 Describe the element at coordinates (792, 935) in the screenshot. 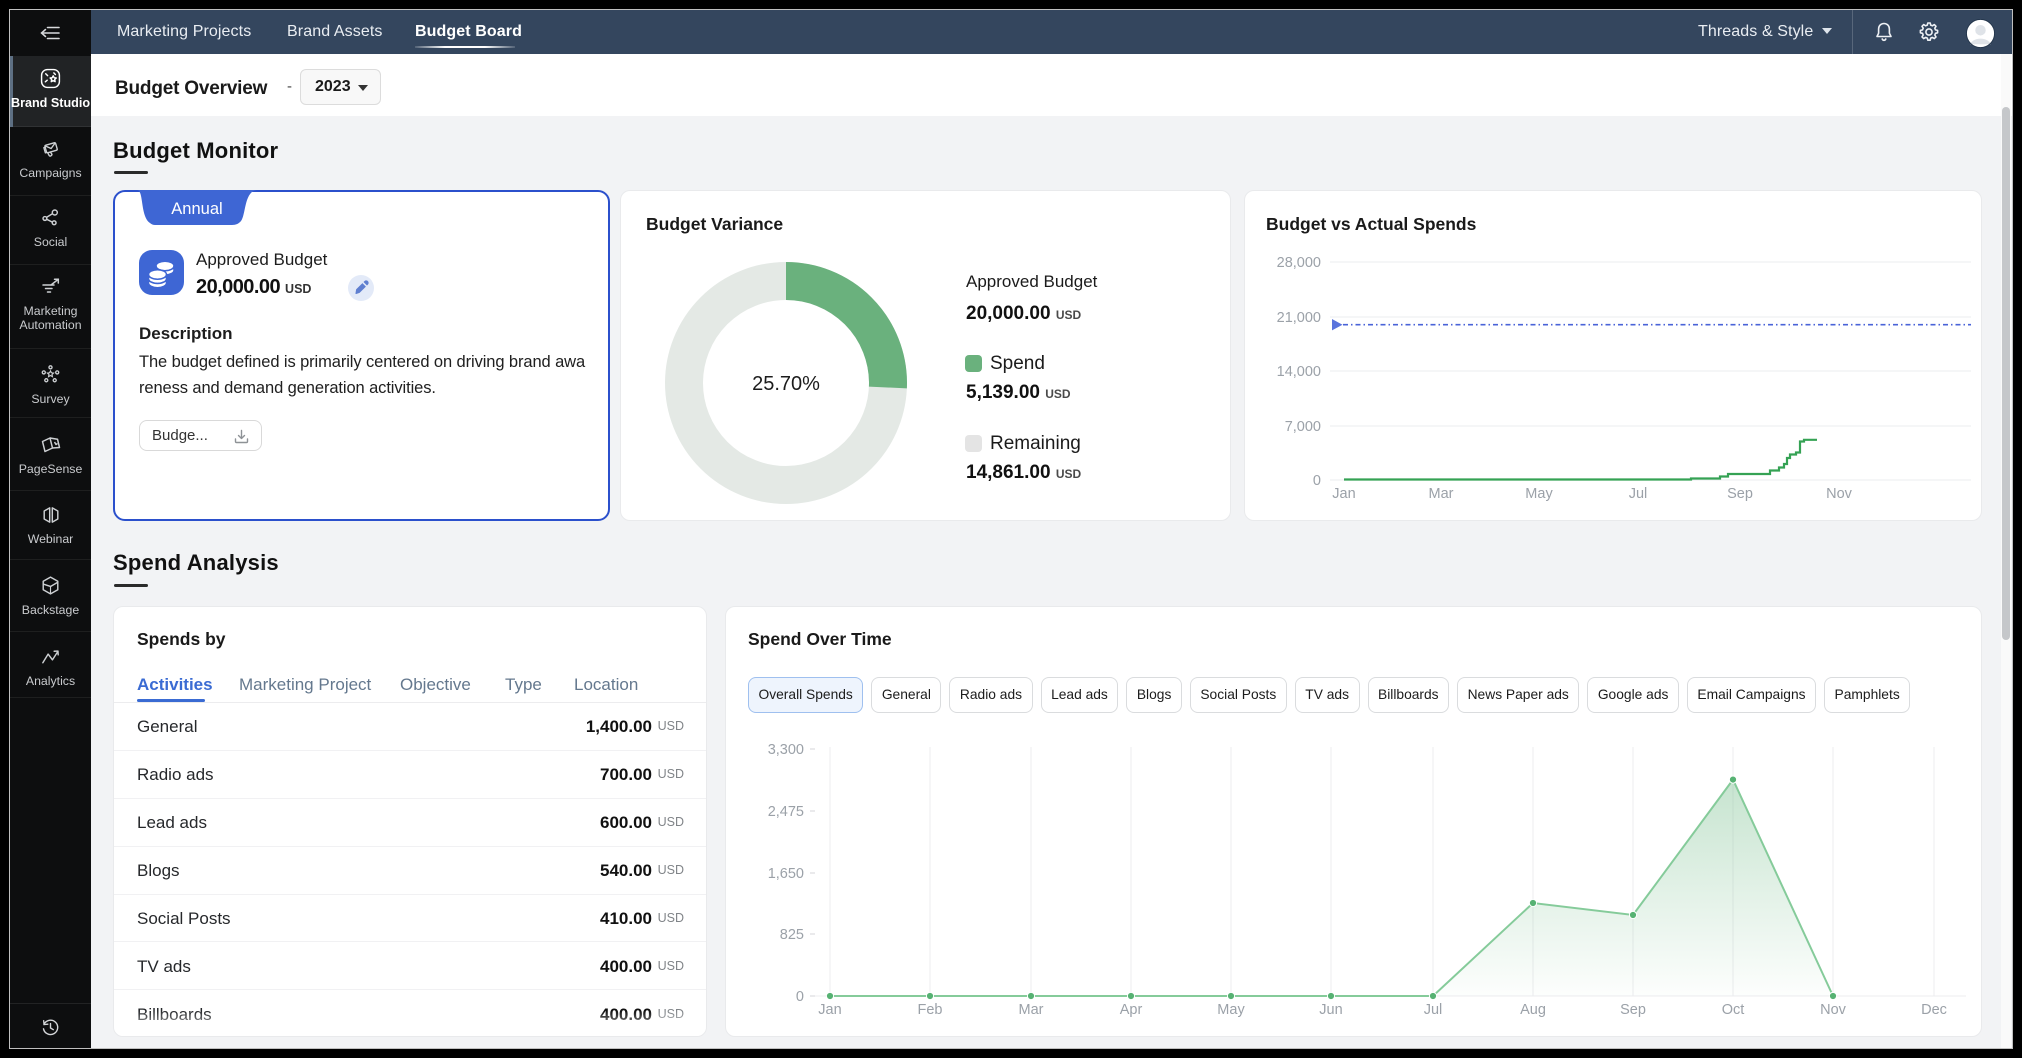

I see `svg-text: 825` at that location.